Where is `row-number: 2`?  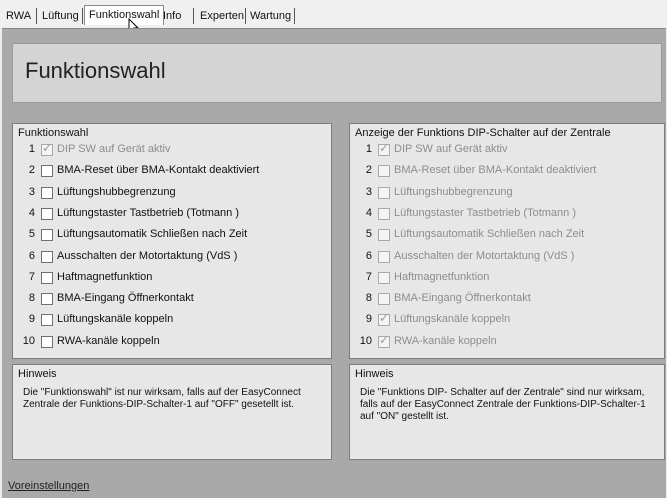 row-number: 2 is located at coordinates (368, 170).